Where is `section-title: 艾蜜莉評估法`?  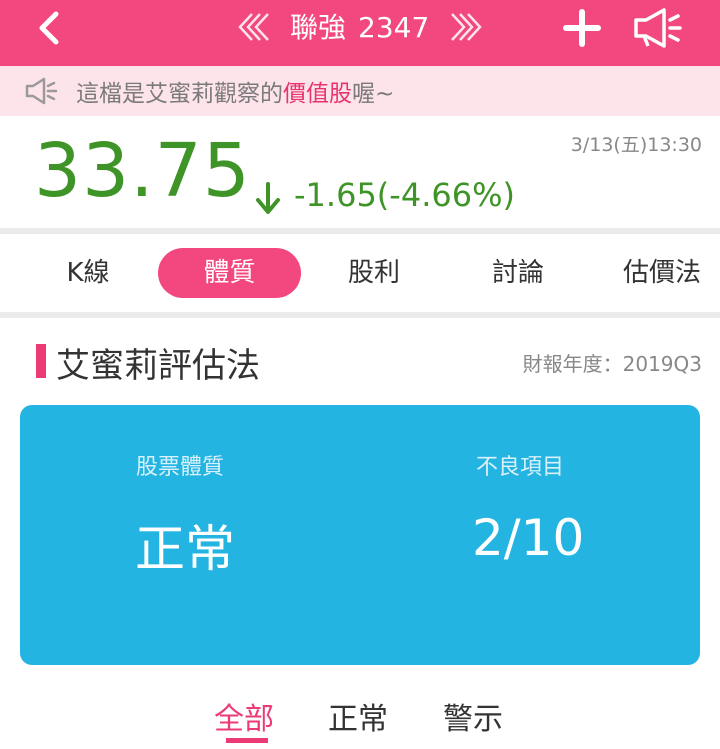 section-title: 艾蜜莉評估法 is located at coordinates (158, 366).